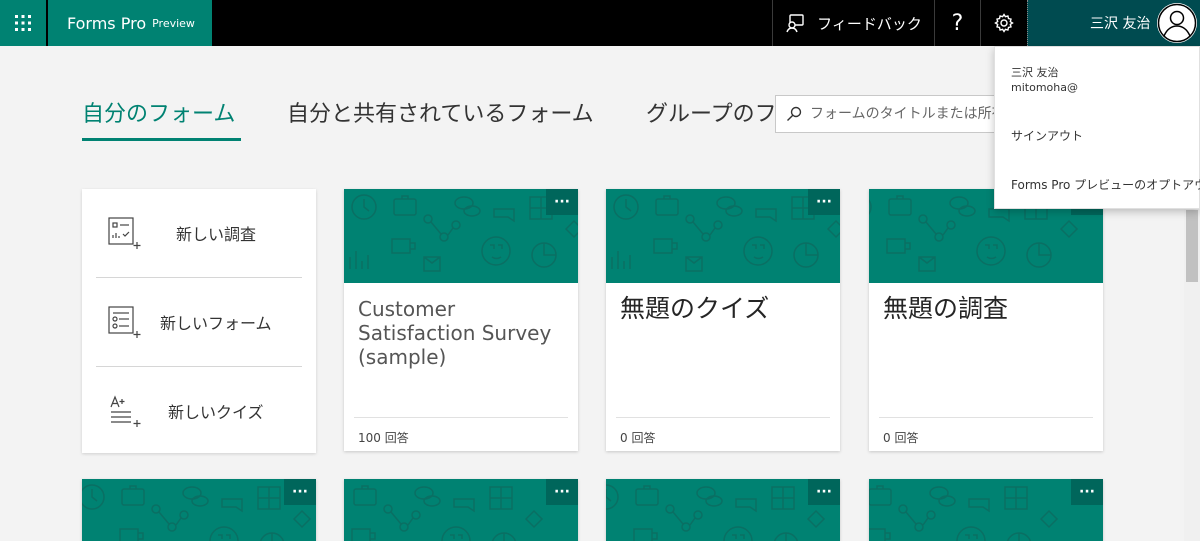 This screenshot has width=1200, height=541. I want to click on tab-shared-with-me: 自分と共有されているフォーム, so click(440, 112).